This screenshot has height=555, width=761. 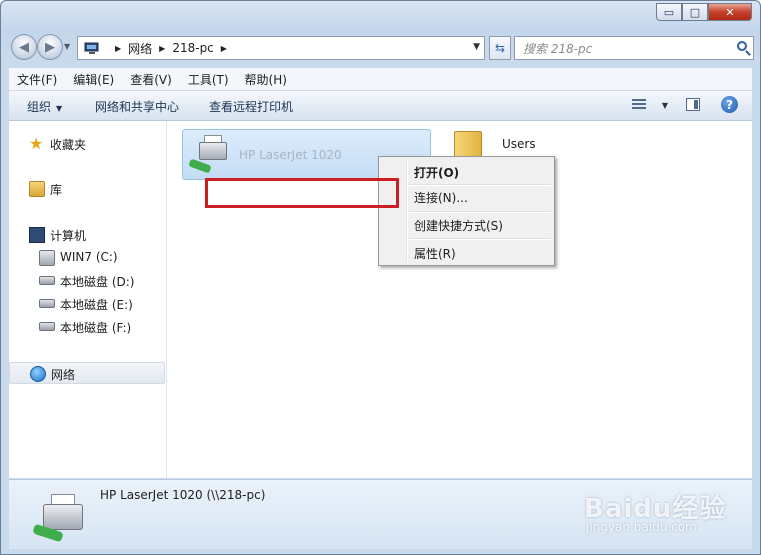 What do you see at coordinates (380, 106) in the screenshot?
I see `command-bar: 组织 ▼ 网络和共享中心 查看远程打印机 ▼ ?` at bounding box center [380, 106].